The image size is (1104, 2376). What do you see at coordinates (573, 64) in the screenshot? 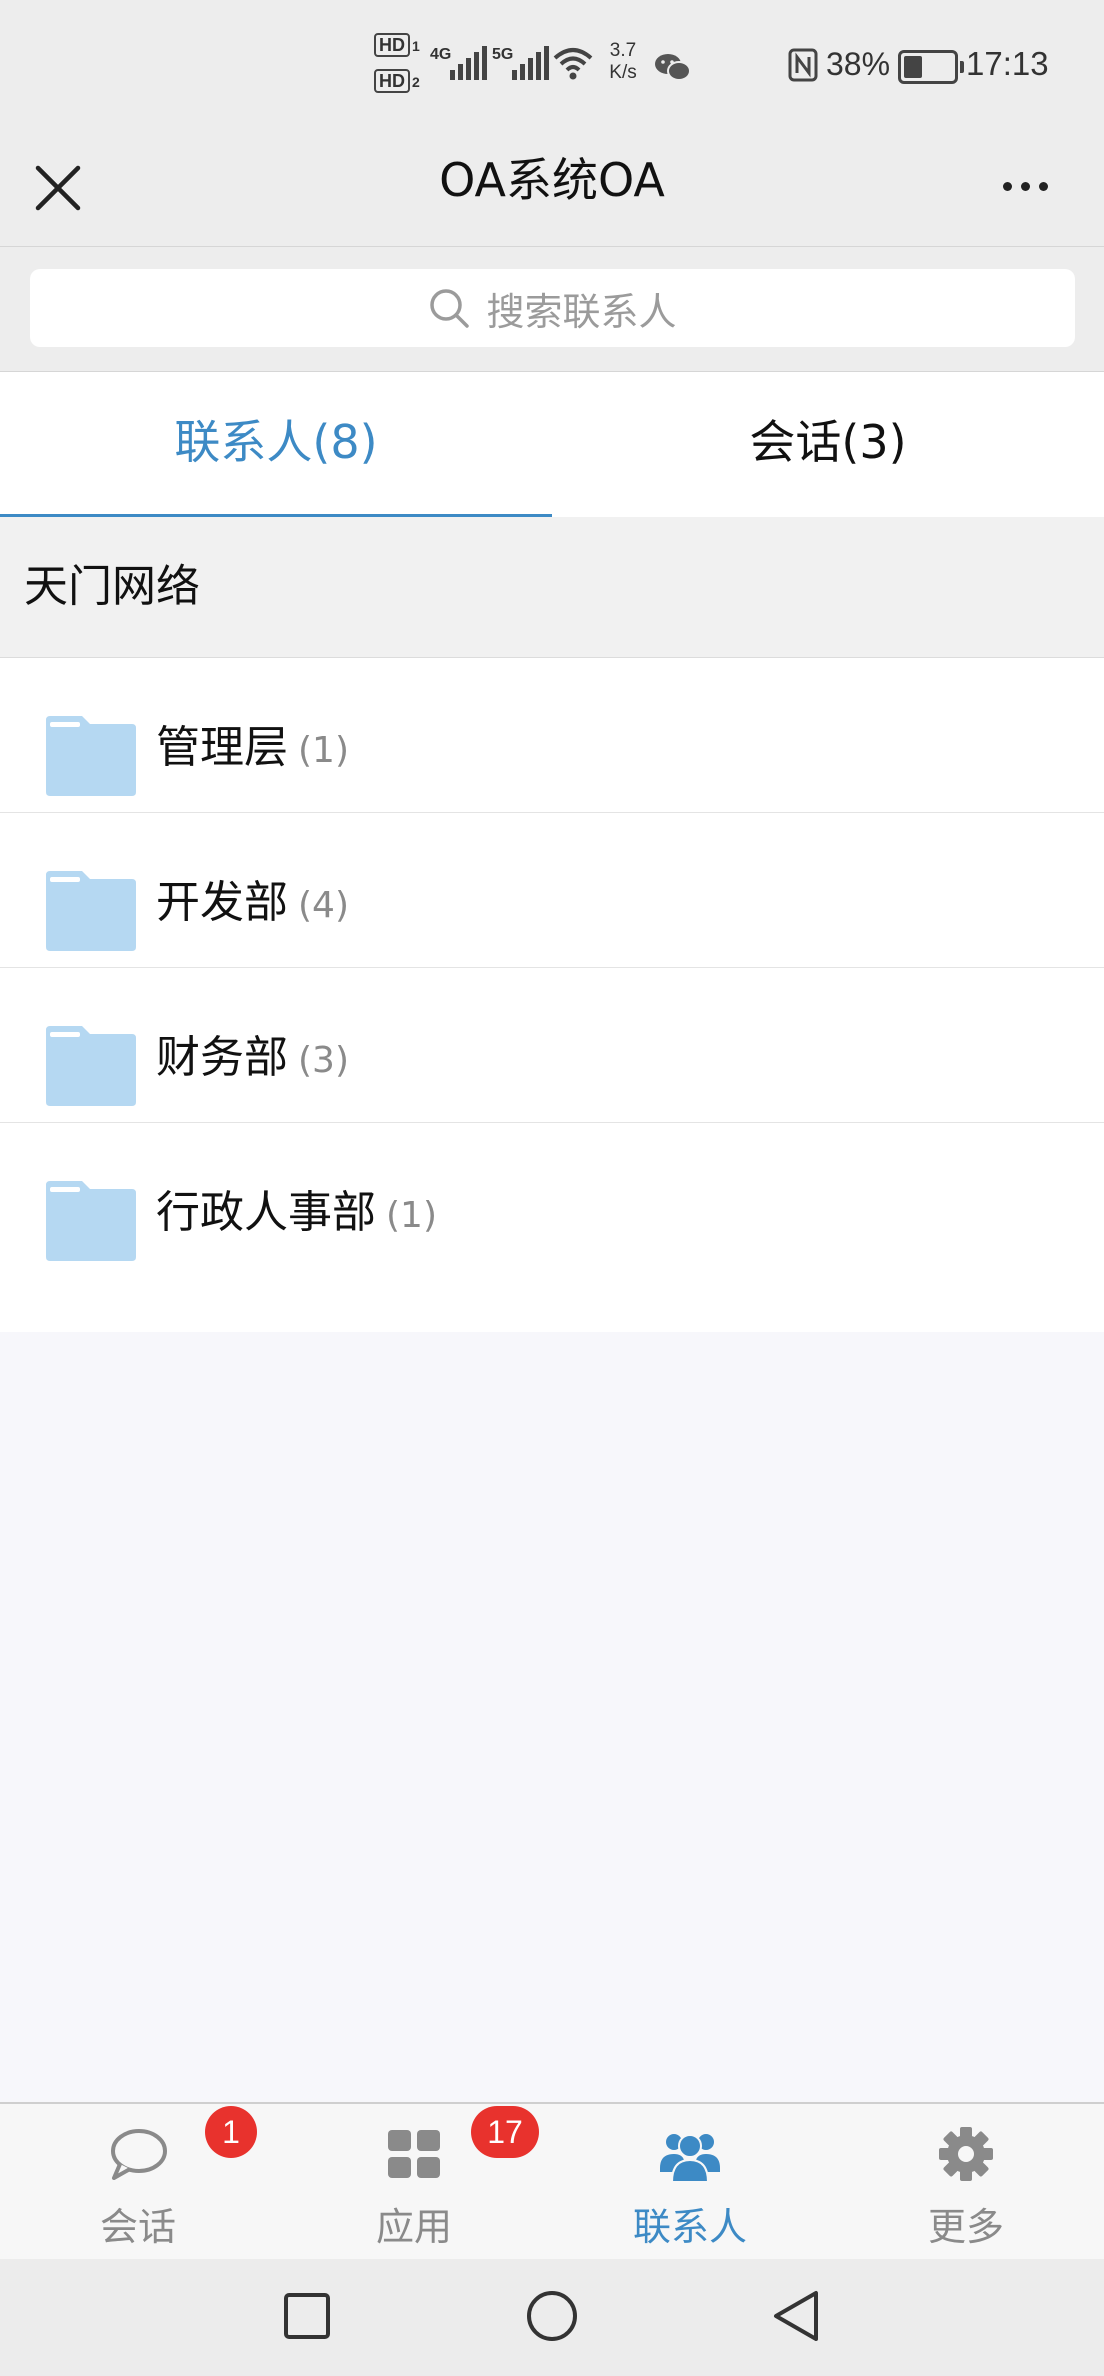
I see `wifi-icon` at bounding box center [573, 64].